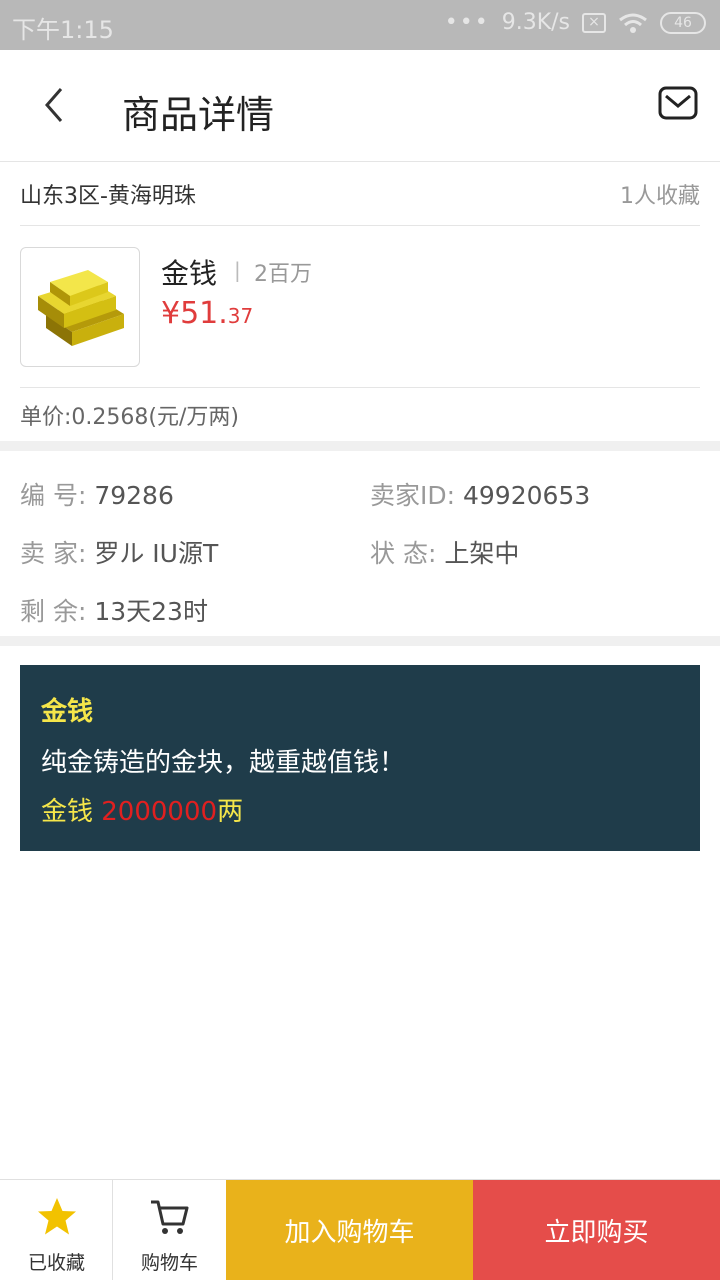  I want to click on favorite-button: 已收藏, so click(56, 1230).